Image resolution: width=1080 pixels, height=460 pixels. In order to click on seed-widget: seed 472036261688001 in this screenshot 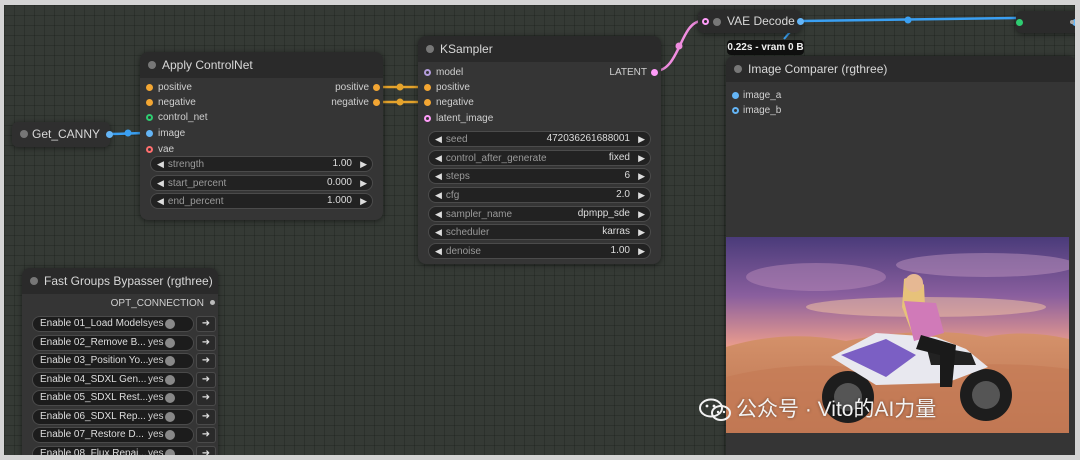, I will do `click(539, 139)`.